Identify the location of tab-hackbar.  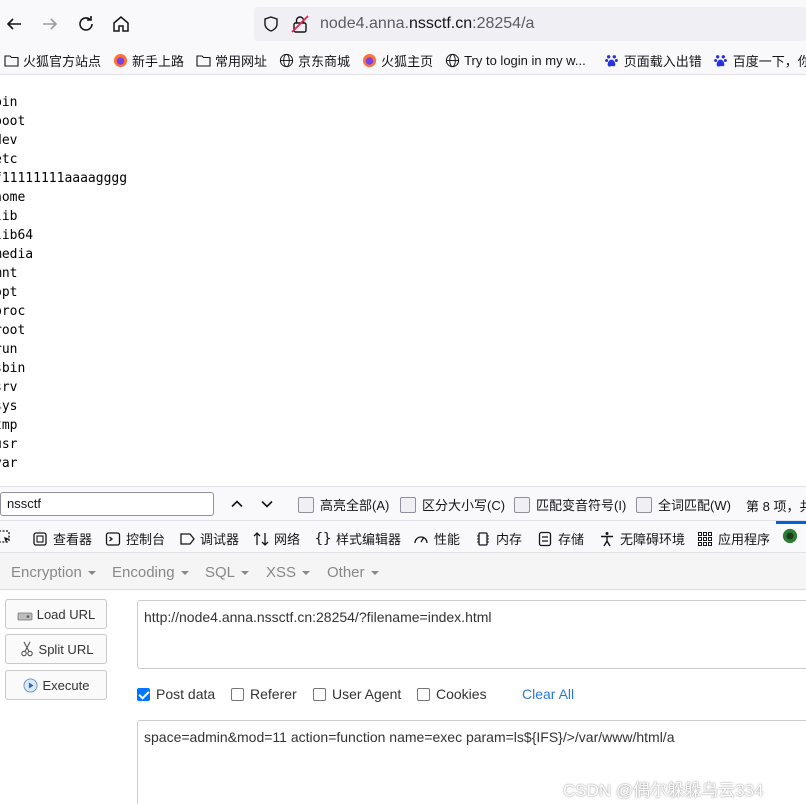
(792, 536).